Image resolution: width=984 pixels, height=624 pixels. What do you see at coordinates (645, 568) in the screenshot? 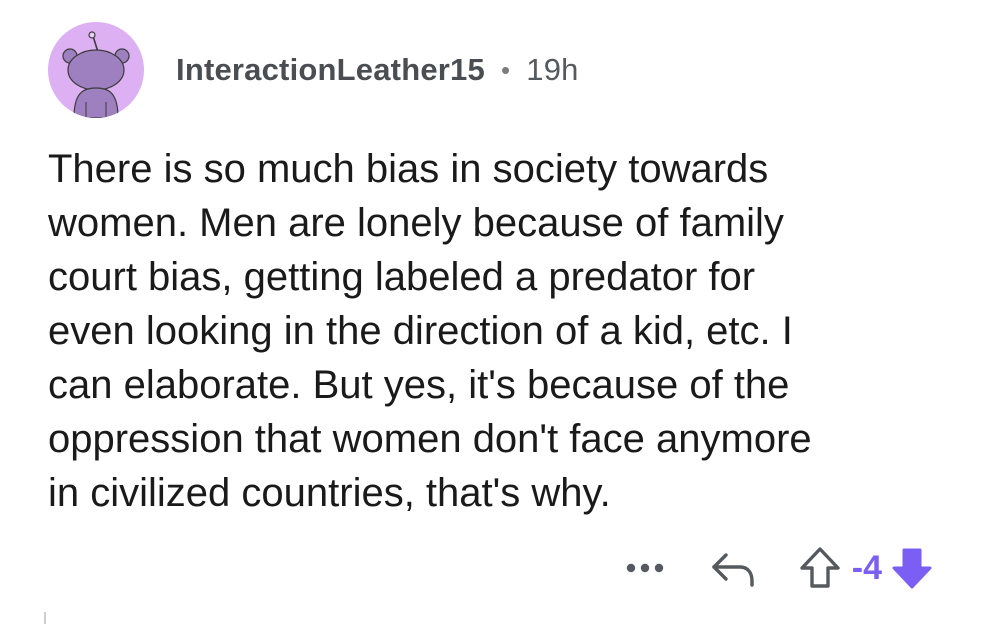
I see `more-options-icon` at bounding box center [645, 568].